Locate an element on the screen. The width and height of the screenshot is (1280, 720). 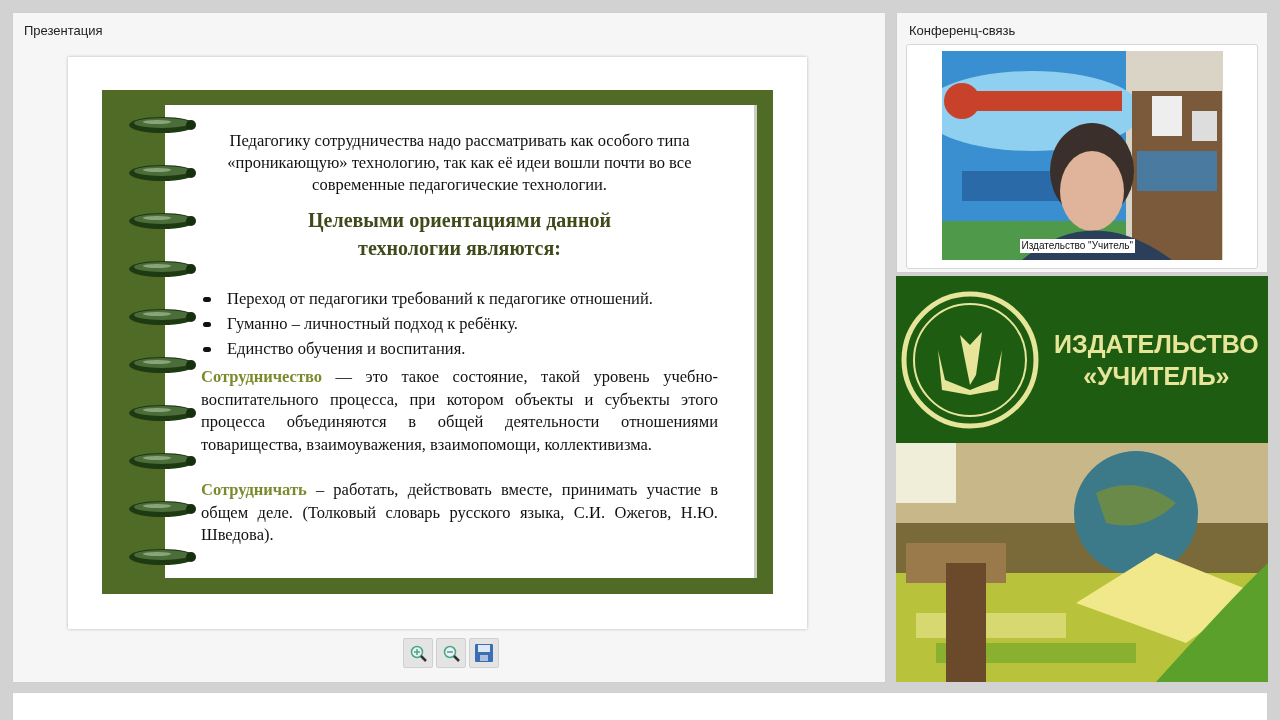
publisher-name: ИЗДАТЕЛЬСТВО is located at coordinates (1156, 344).